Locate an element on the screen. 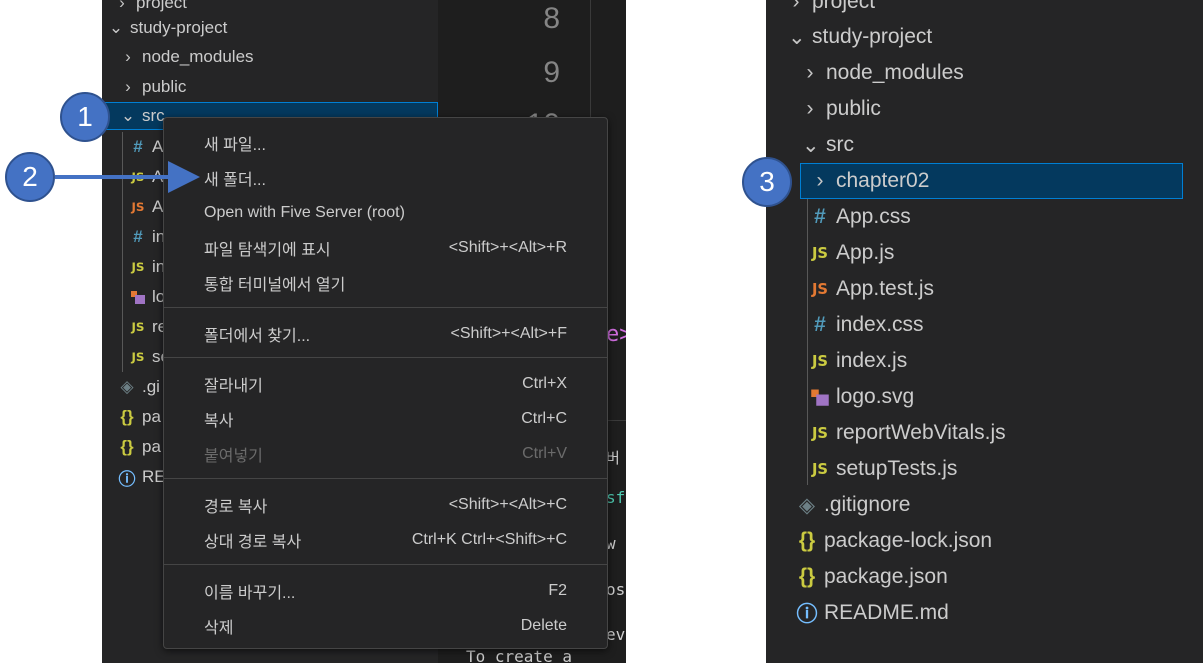 Image resolution: width=1203 pixels, height=663 pixels. step-badge-2: 2 is located at coordinates (30, 177).